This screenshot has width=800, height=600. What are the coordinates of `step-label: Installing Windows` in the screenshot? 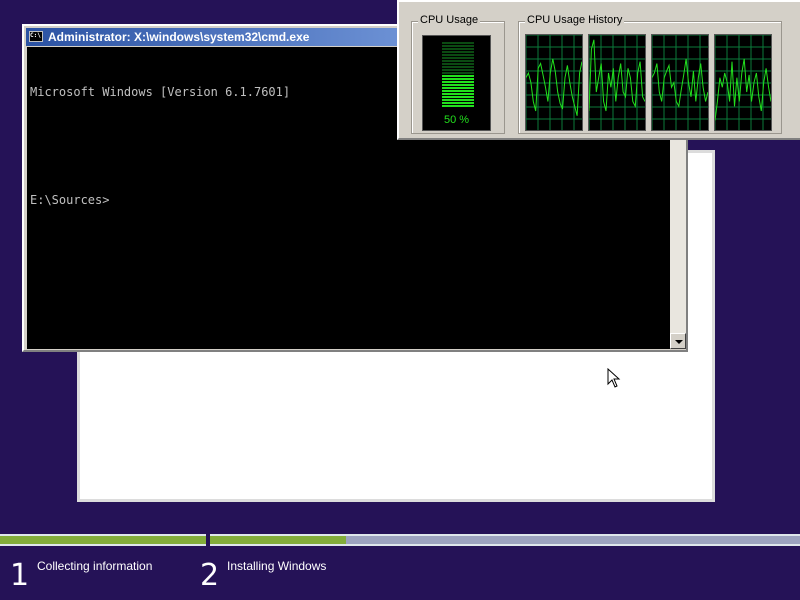 It's located at (277, 566).